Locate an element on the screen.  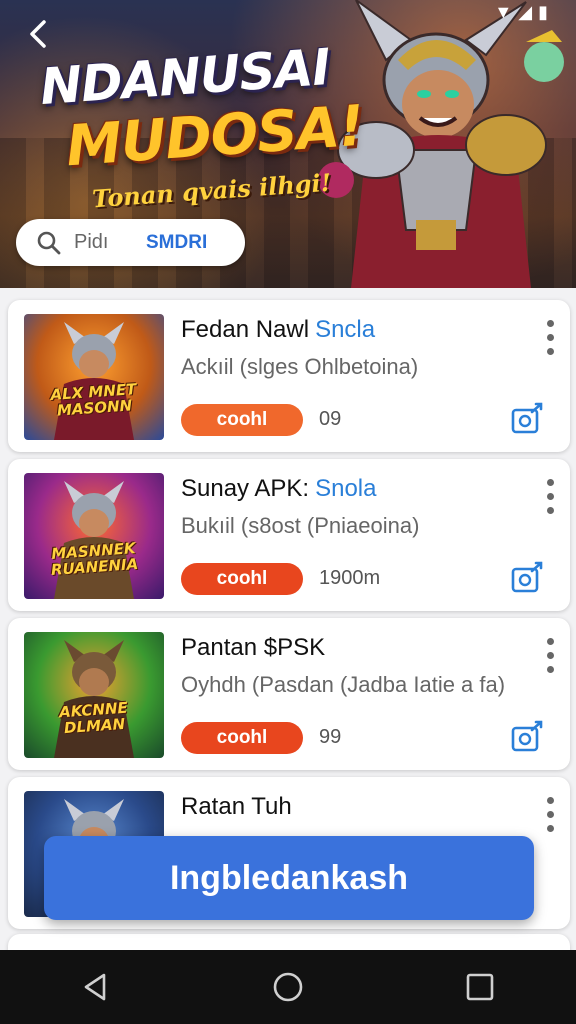
app-title: Ratan Tuh is located at coordinates (236, 807).